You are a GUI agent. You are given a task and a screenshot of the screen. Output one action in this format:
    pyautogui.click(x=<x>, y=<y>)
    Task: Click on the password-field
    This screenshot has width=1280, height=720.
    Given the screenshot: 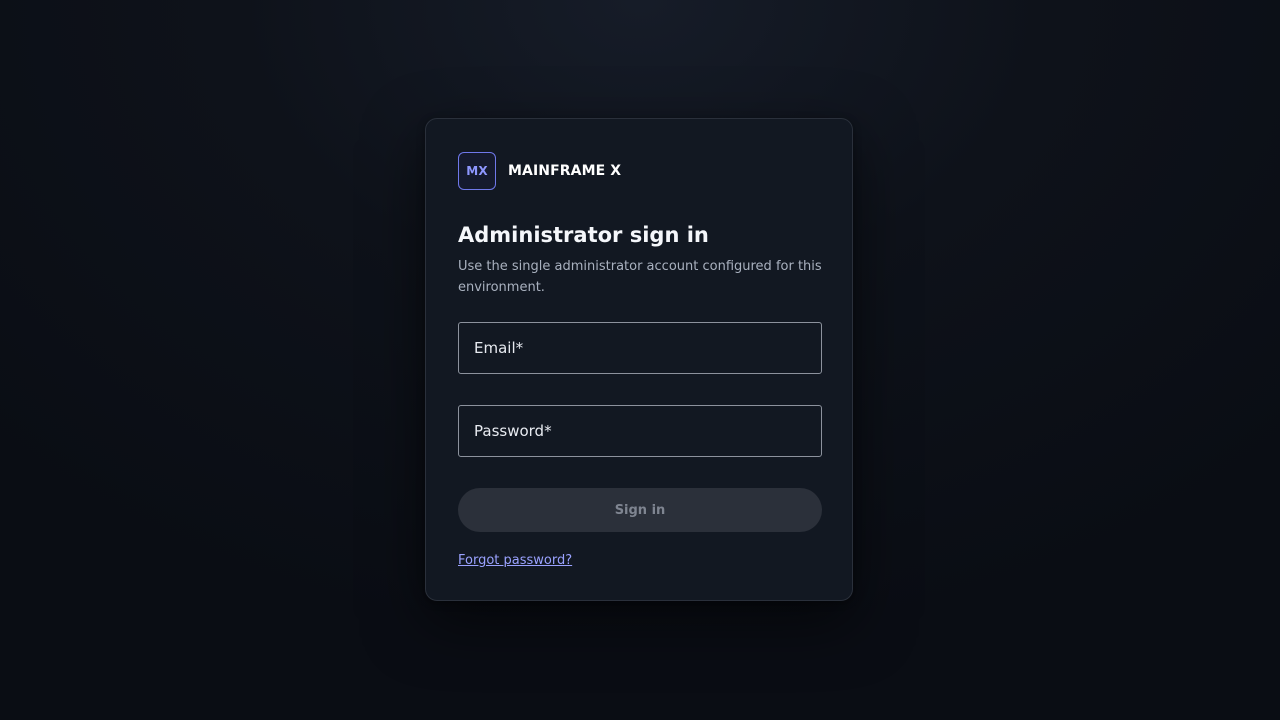 What is the action you would take?
    pyautogui.click(x=640, y=431)
    